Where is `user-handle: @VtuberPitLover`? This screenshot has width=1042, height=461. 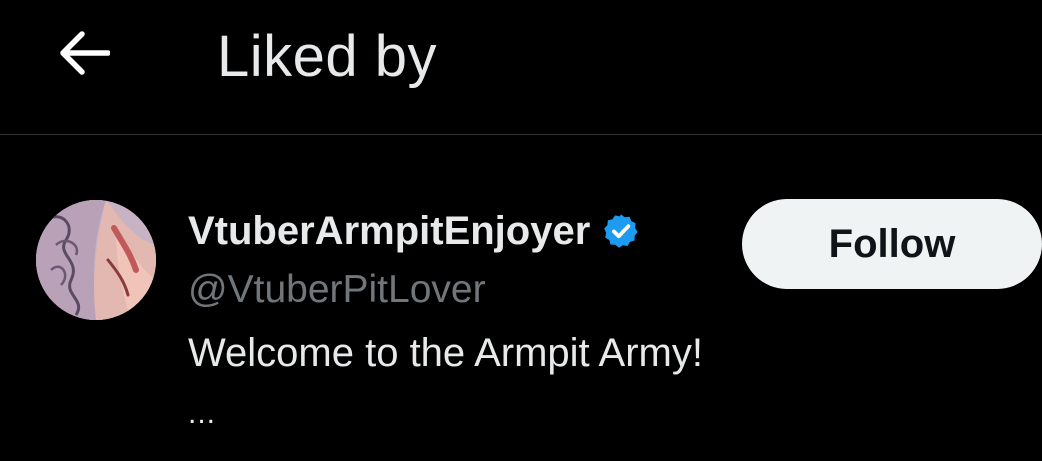 user-handle: @VtuberPitLover is located at coordinates (337, 290).